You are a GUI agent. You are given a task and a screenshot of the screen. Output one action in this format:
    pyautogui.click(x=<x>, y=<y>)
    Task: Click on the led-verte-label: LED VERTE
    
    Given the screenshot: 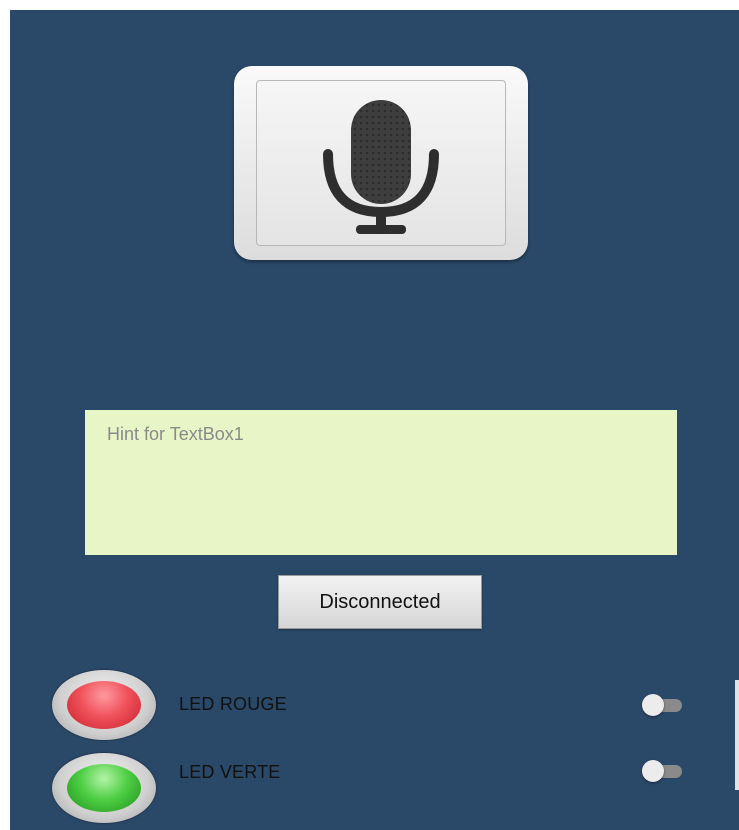 What is the action you would take?
    pyautogui.click(x=230, y=772)
    